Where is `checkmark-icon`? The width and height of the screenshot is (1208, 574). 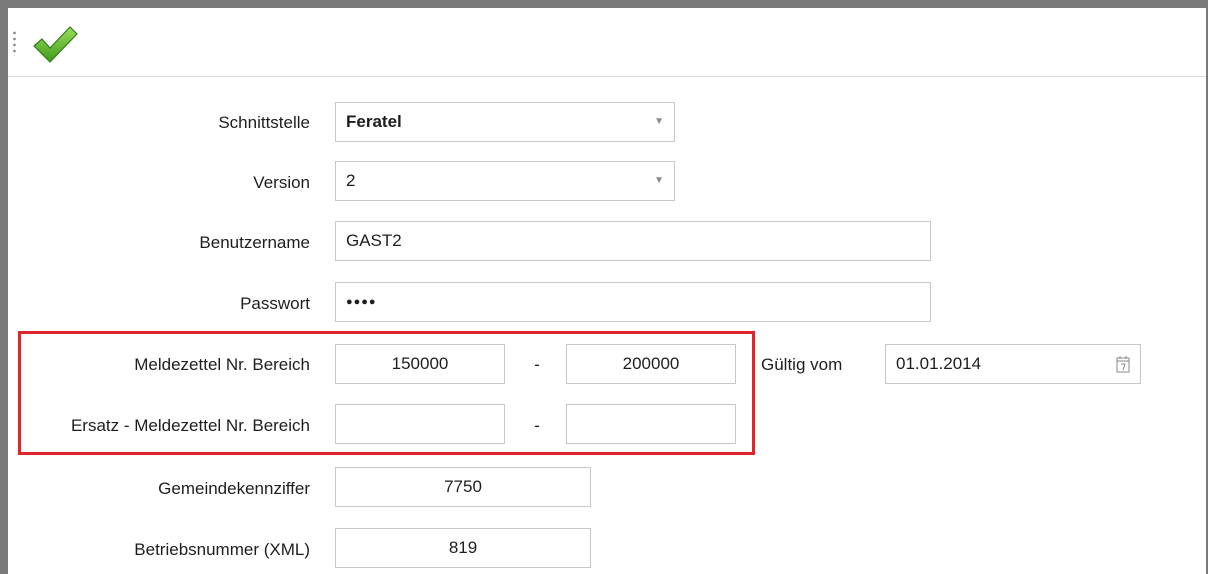 checkmark-icon is located at coordinates (55, 44).